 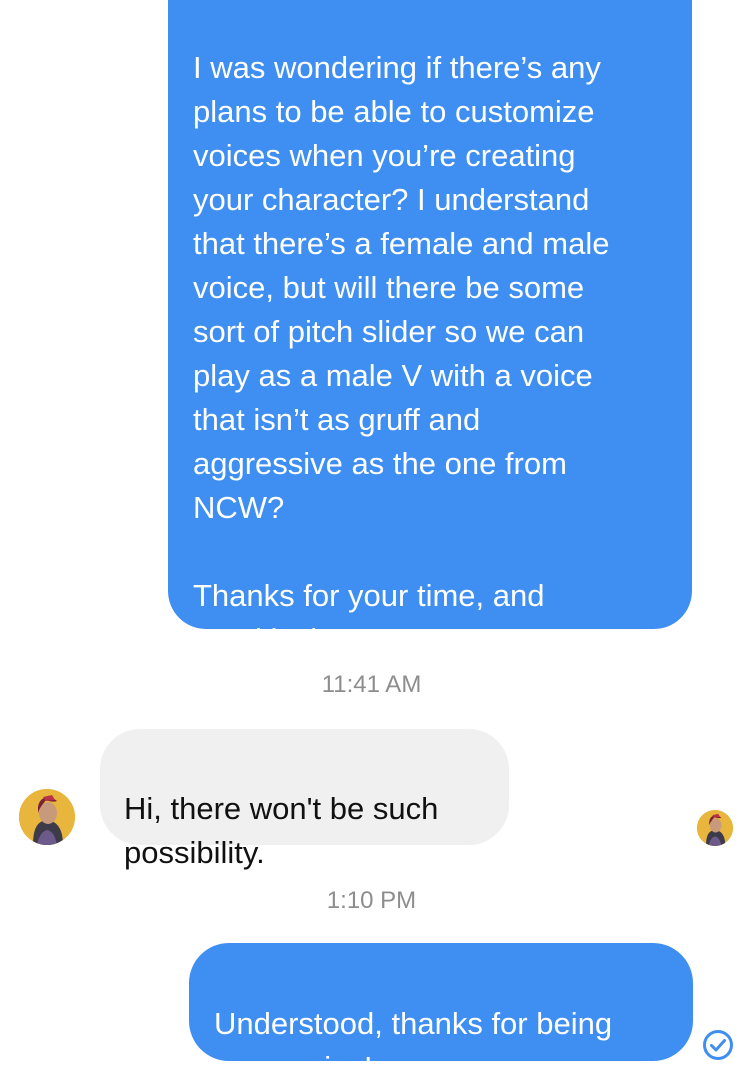 I want to click on incoming-message-bubble: Hi, there won't be such possibility., so click(x=304, y=799).